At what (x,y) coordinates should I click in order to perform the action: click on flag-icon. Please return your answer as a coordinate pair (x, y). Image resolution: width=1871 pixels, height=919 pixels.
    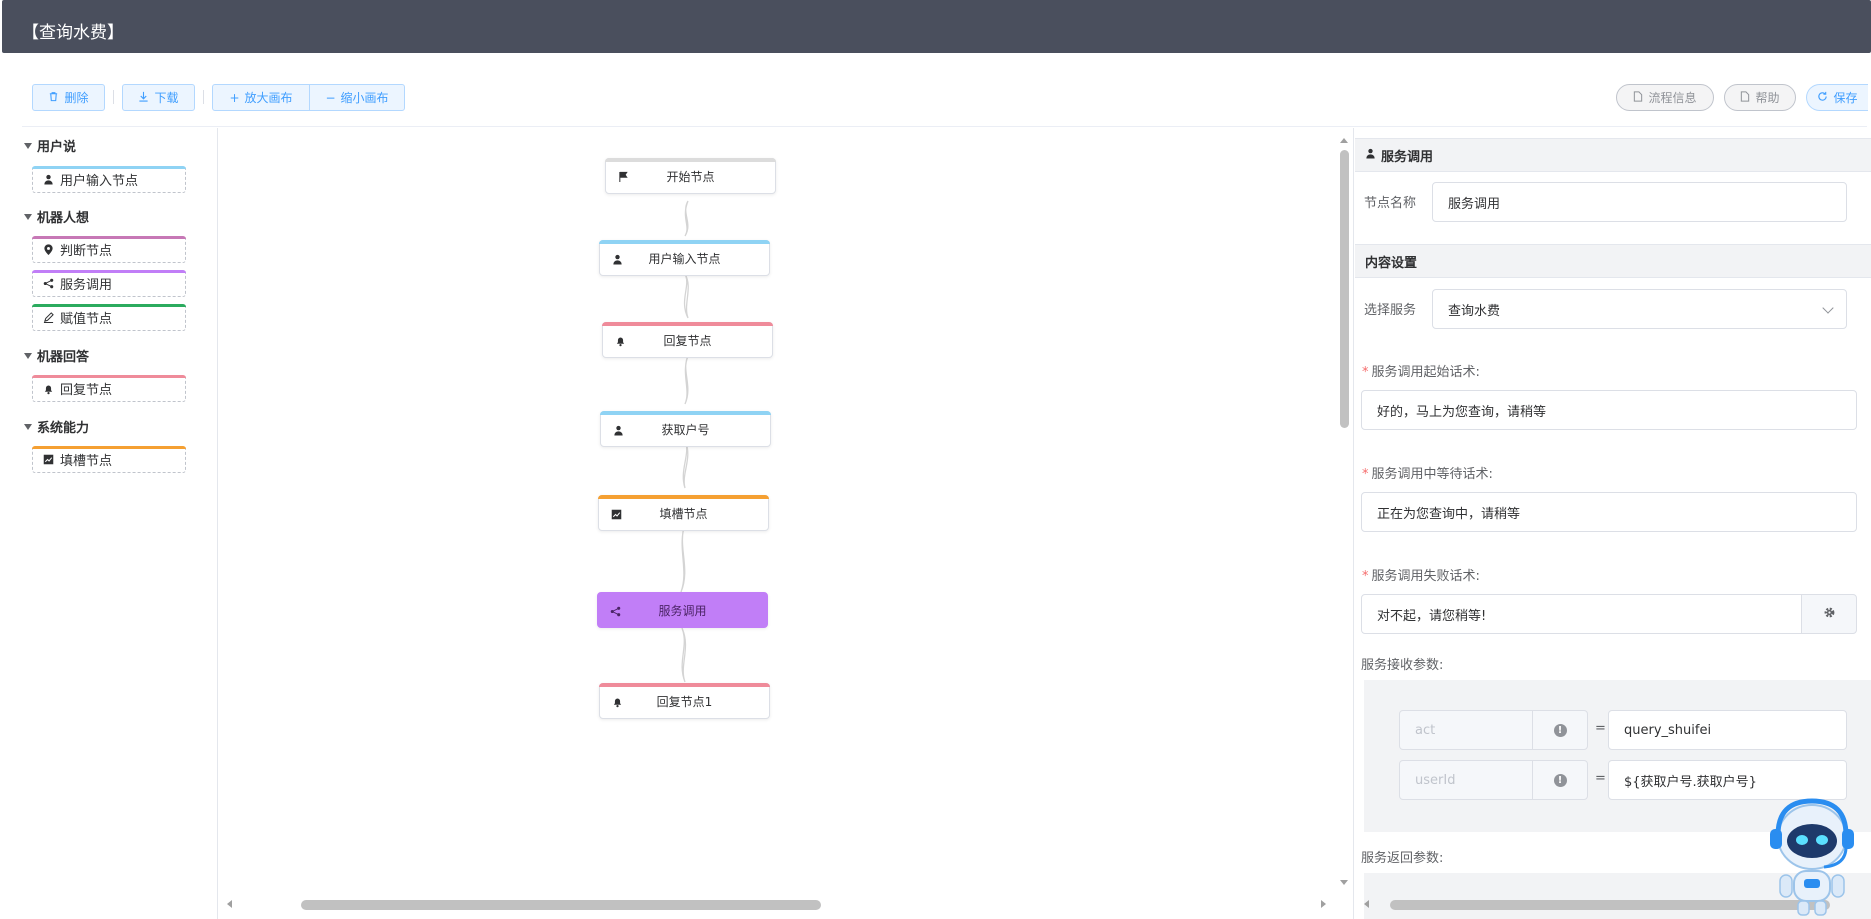
    Looking at the image, I should click on (623, 177).